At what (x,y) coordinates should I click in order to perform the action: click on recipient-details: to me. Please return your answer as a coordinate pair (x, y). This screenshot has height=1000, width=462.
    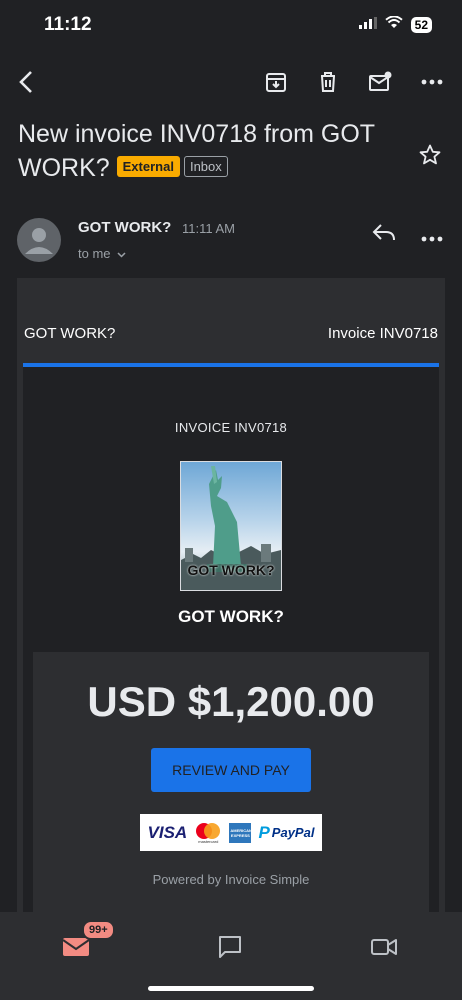
    Looking at the image, I should click on (102, 253).